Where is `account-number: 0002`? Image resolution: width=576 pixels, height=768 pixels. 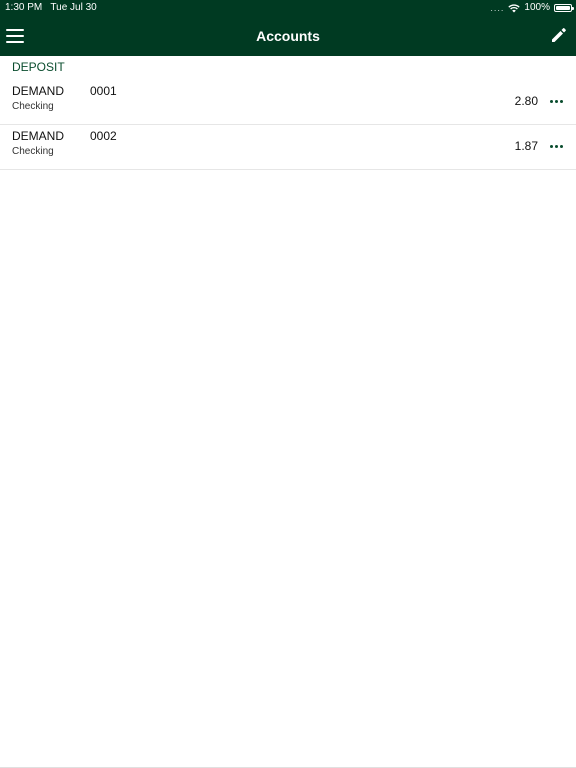
account-number: 0002 is located at coordinates (103, 136).